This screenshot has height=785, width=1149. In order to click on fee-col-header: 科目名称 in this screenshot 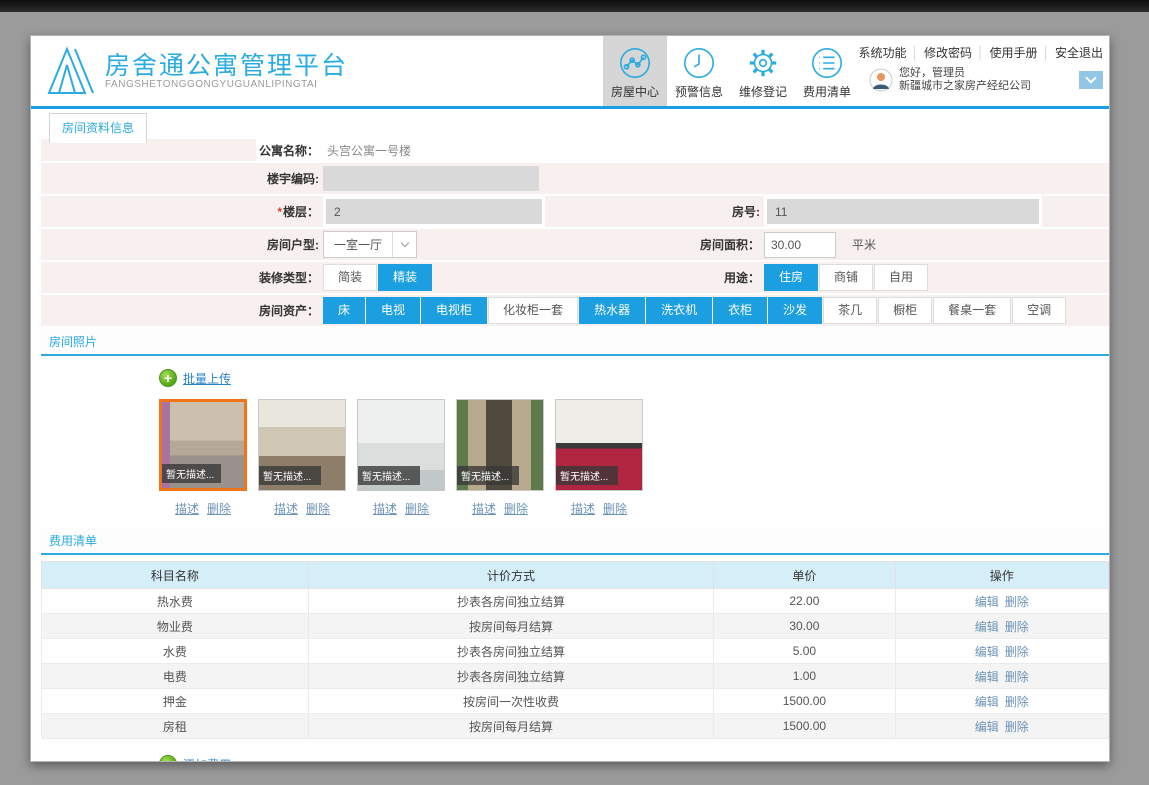, I will do `click(175, 575)`.